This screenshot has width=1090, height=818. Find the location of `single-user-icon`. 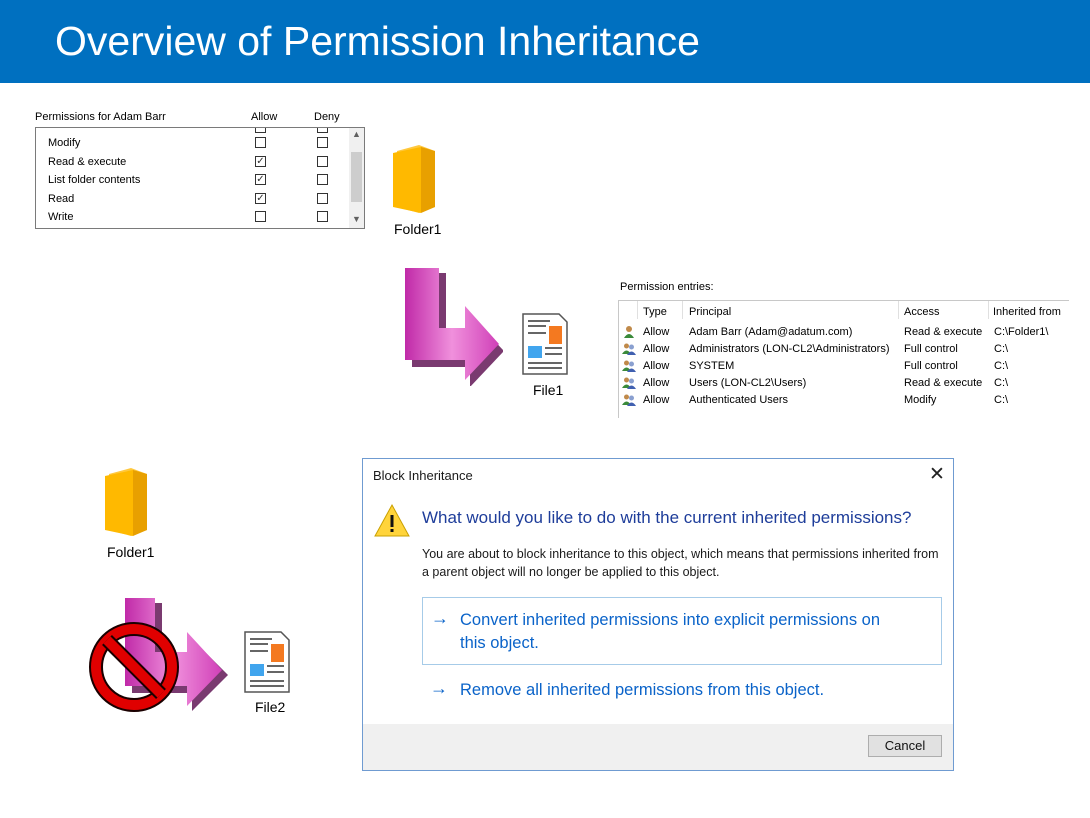

single-user-icon is located at coordinates (629, 332).